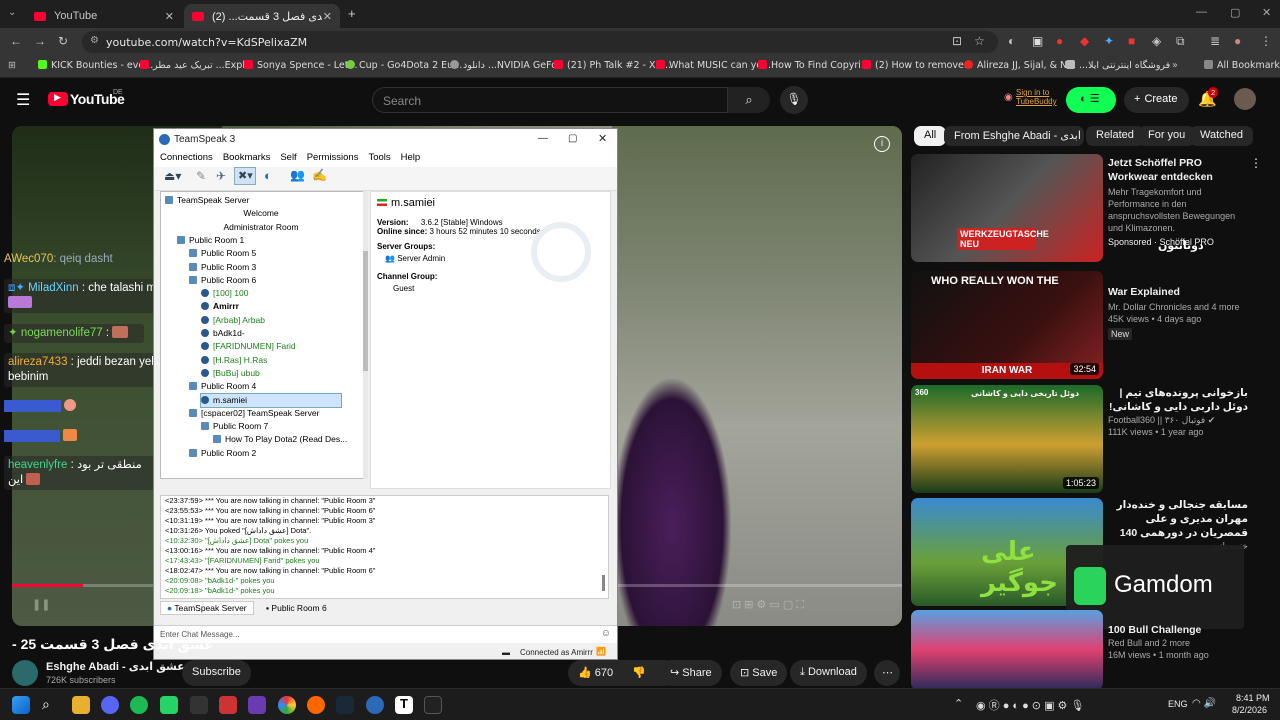  I want to click on tab-youtube: YouTube ✕, so click(104, 16).